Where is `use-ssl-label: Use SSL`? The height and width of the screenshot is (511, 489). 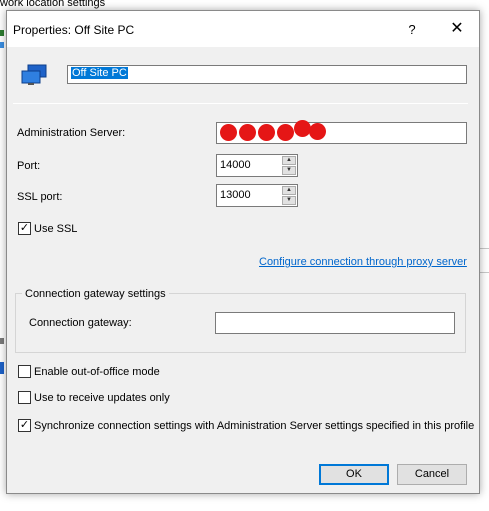 use-ssl-label: Use SSL is located at coordinates (55, 229).